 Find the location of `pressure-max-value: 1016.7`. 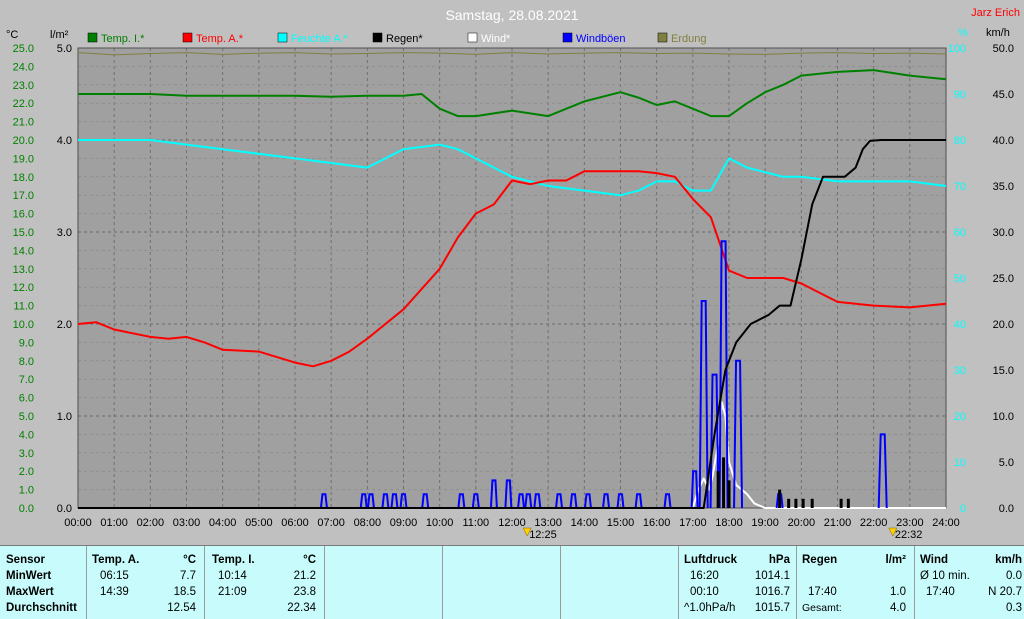

pressure-max-value: 1016.7 is located at coordinates (772, 592).